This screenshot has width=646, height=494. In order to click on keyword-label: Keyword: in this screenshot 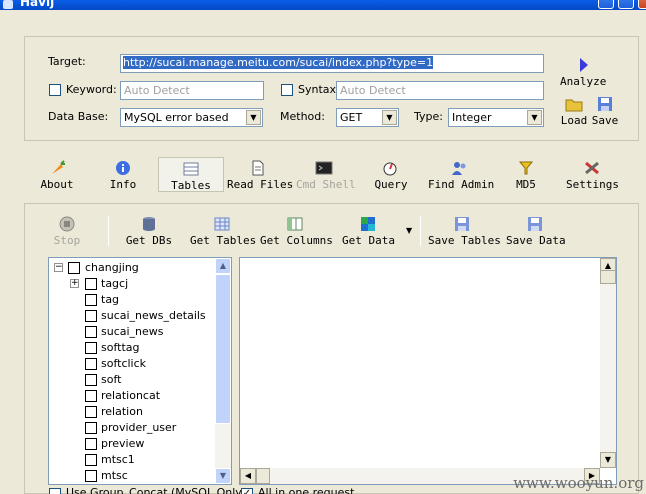, I will do `click(91, 89)`.